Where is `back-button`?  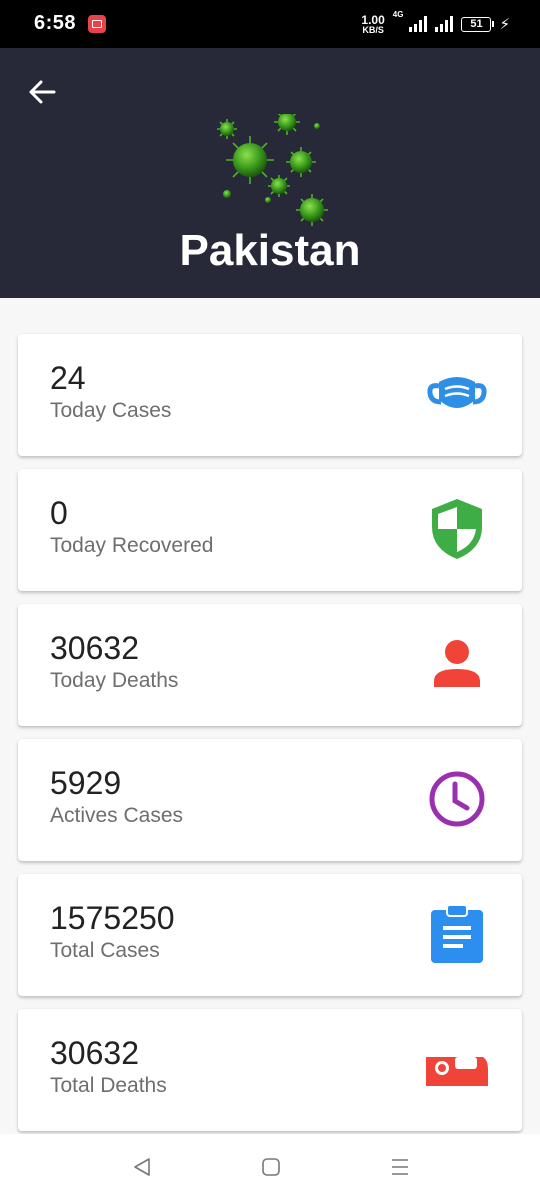
back-button is located at coordinates (42, 92).